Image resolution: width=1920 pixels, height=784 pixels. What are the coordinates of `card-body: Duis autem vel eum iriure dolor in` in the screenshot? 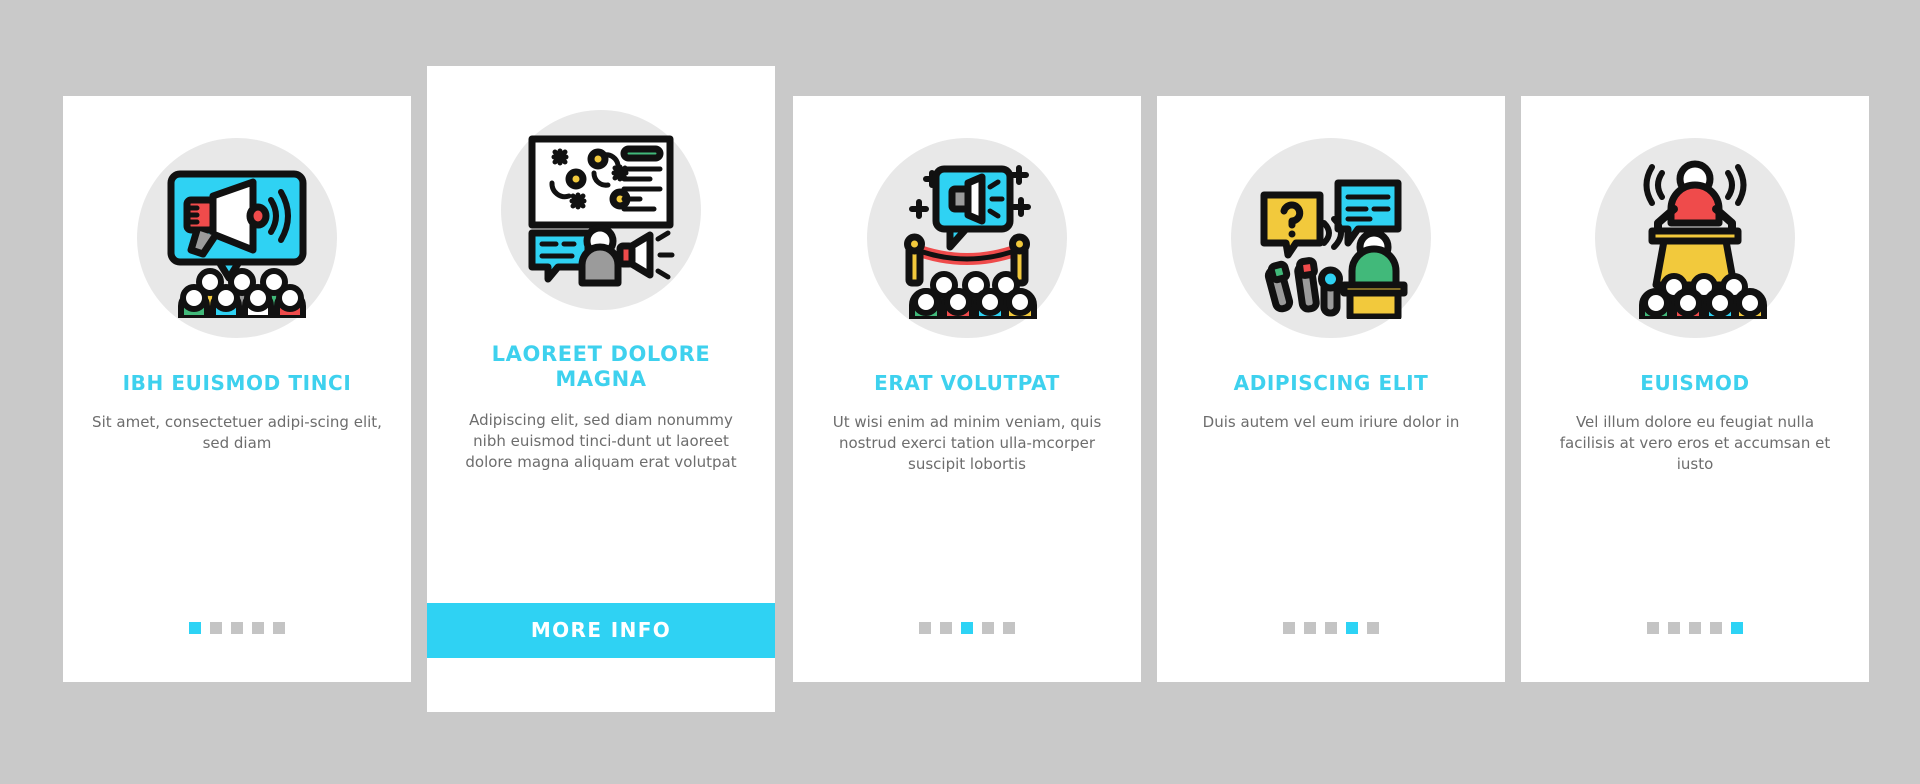 It's located at (1331, 421).